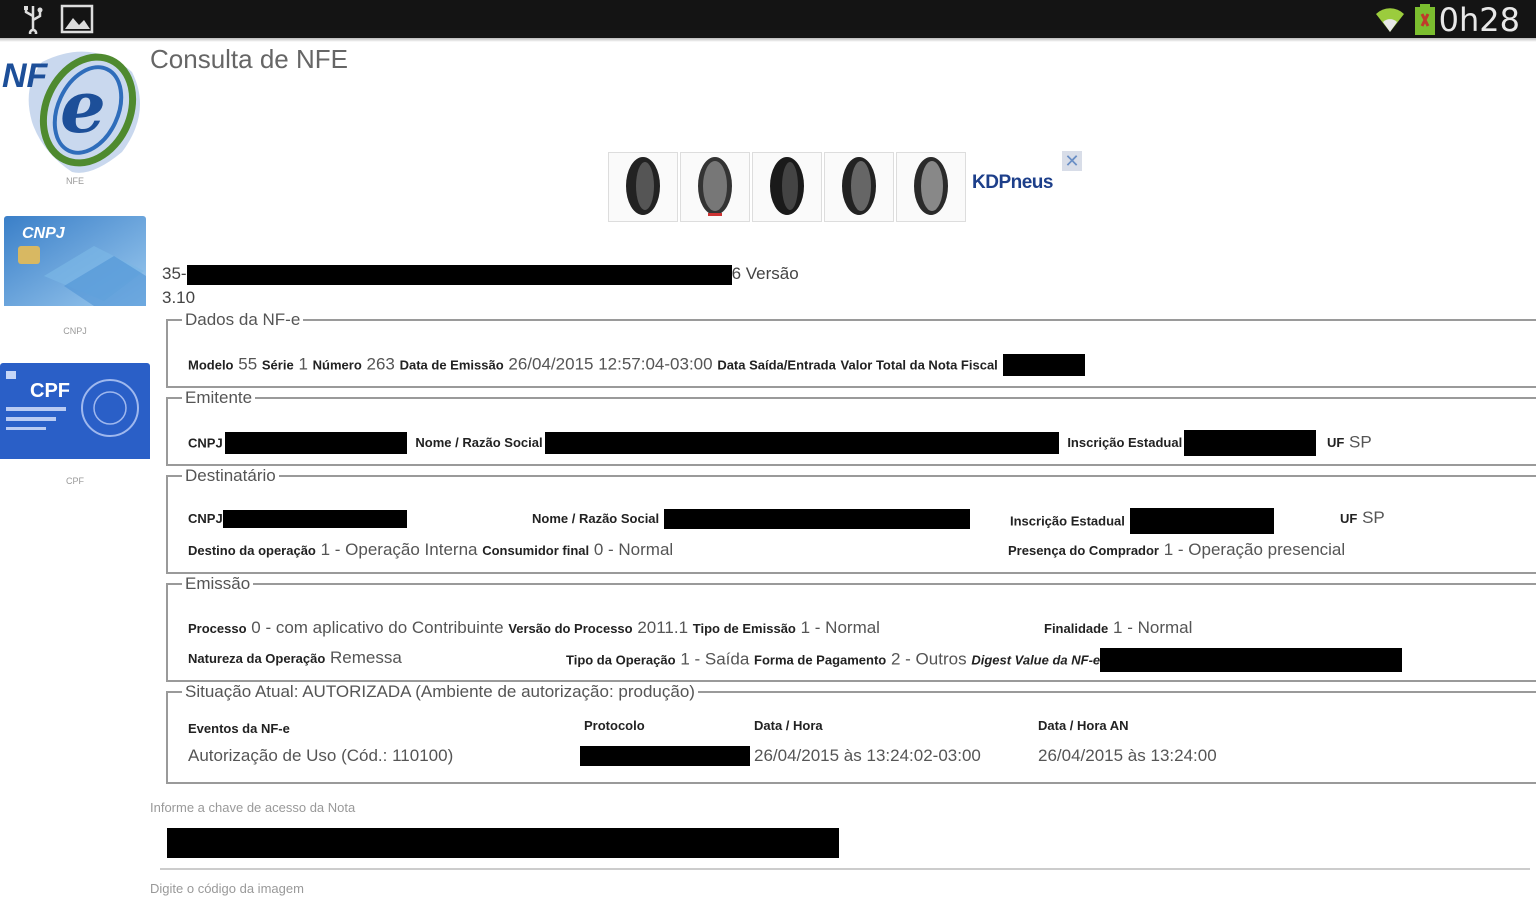 The image size is (1536, 900). I want to click on page-title: Consulta de NFE, so click(249, 59).